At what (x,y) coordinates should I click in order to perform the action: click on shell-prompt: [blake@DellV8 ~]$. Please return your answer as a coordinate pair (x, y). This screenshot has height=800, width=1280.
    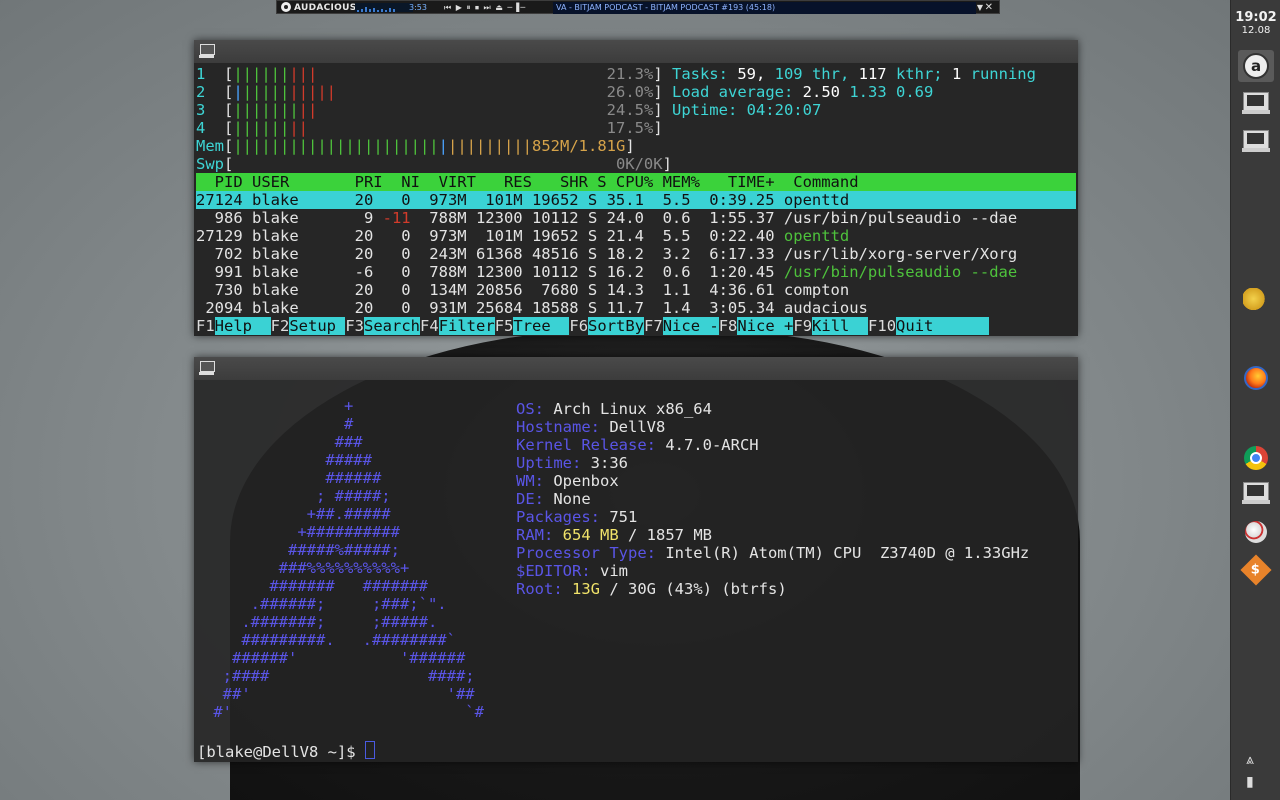
    Looking at the image, I should click on (286, 751).